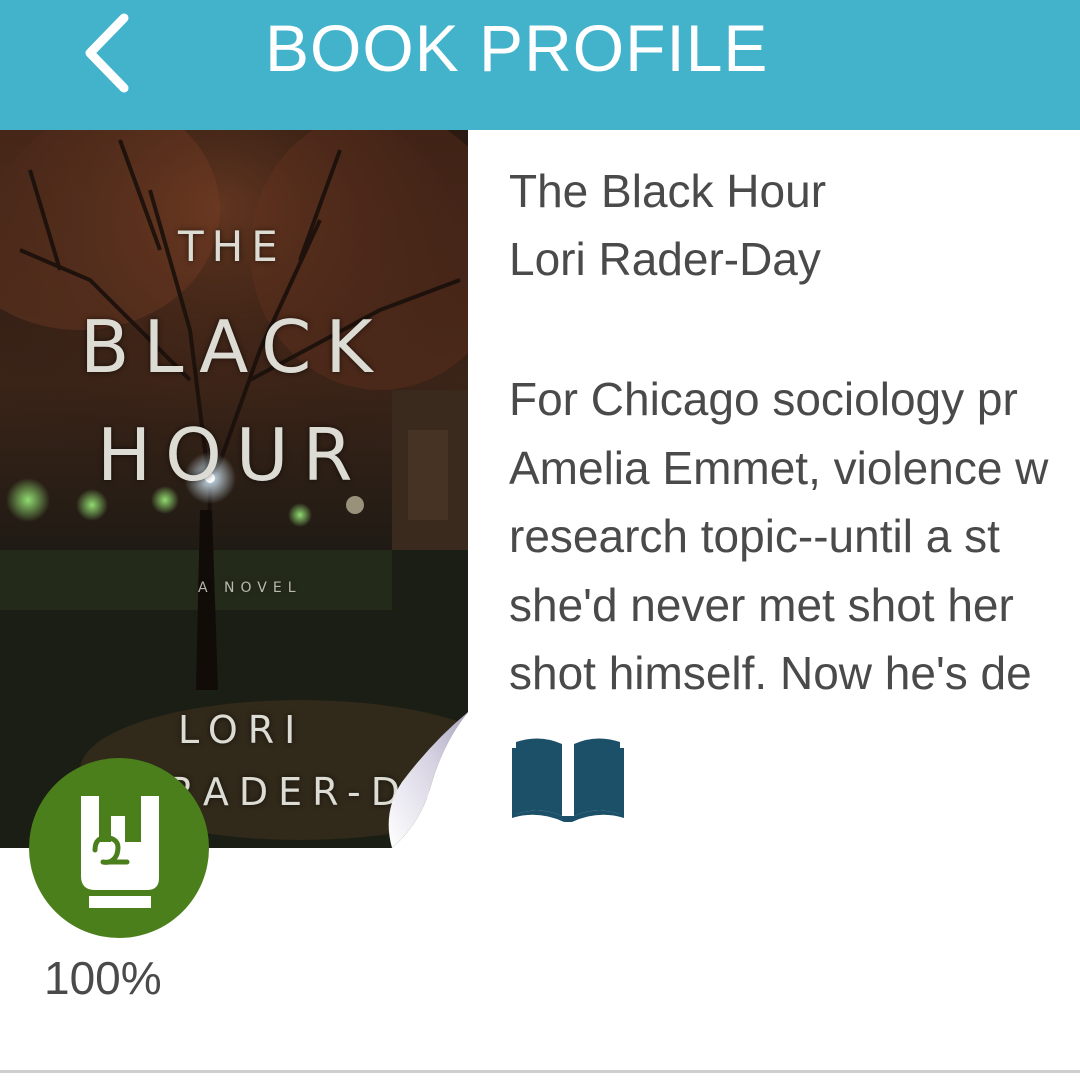 This screenshot has width=1080, height=1080. I want to click on rating-badge, so click(119, 848).